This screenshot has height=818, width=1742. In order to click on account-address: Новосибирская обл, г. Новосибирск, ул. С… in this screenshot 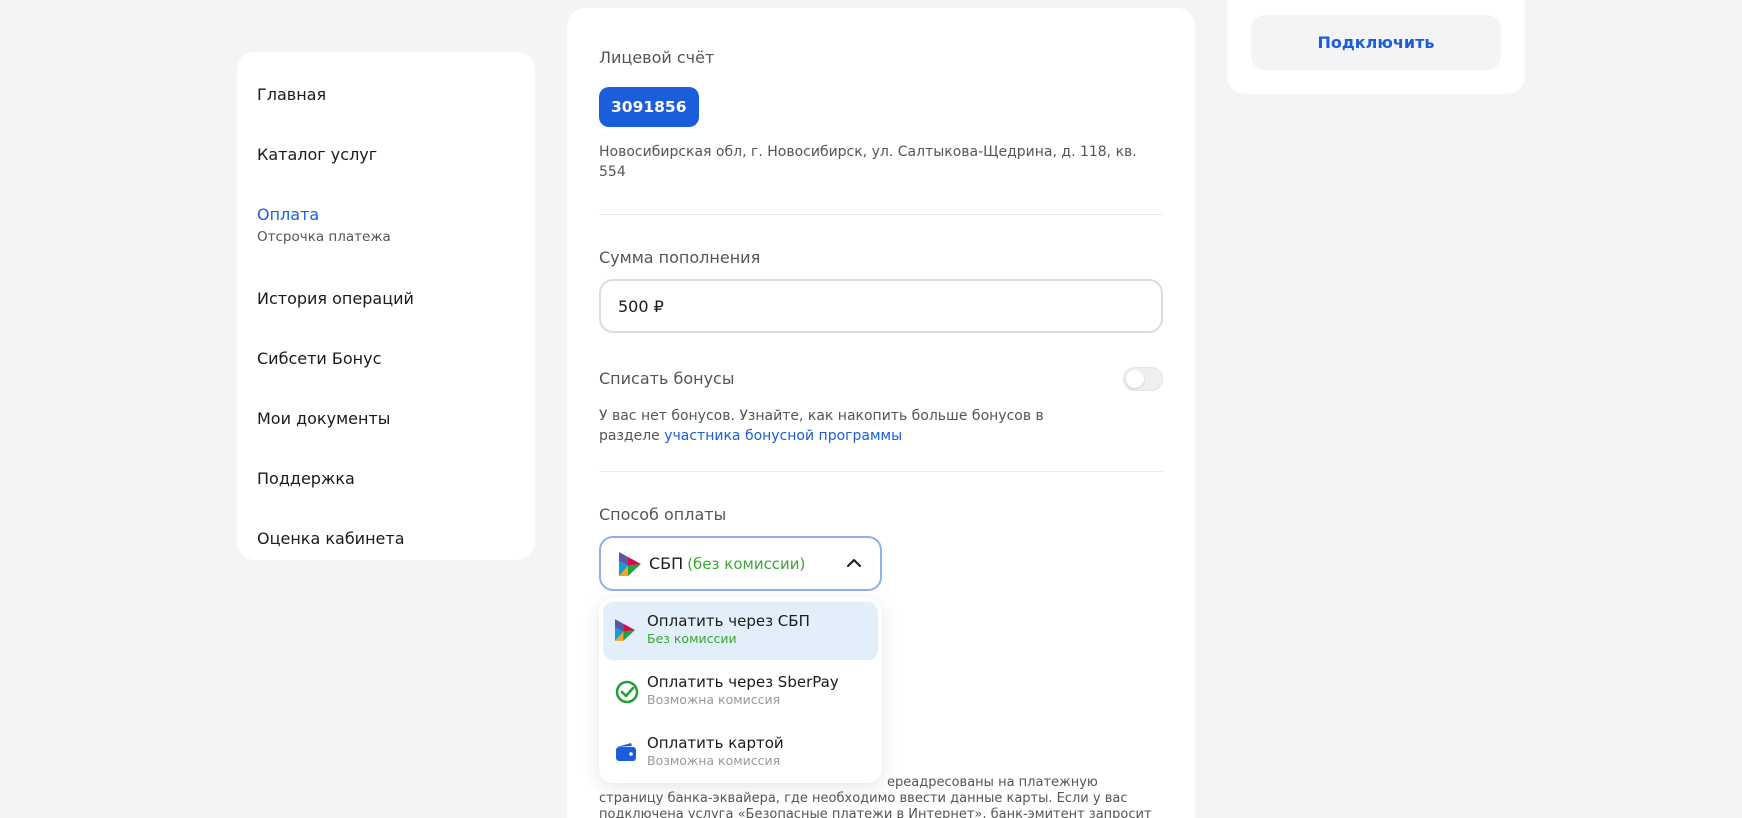, I will do `click(868, 162)`.